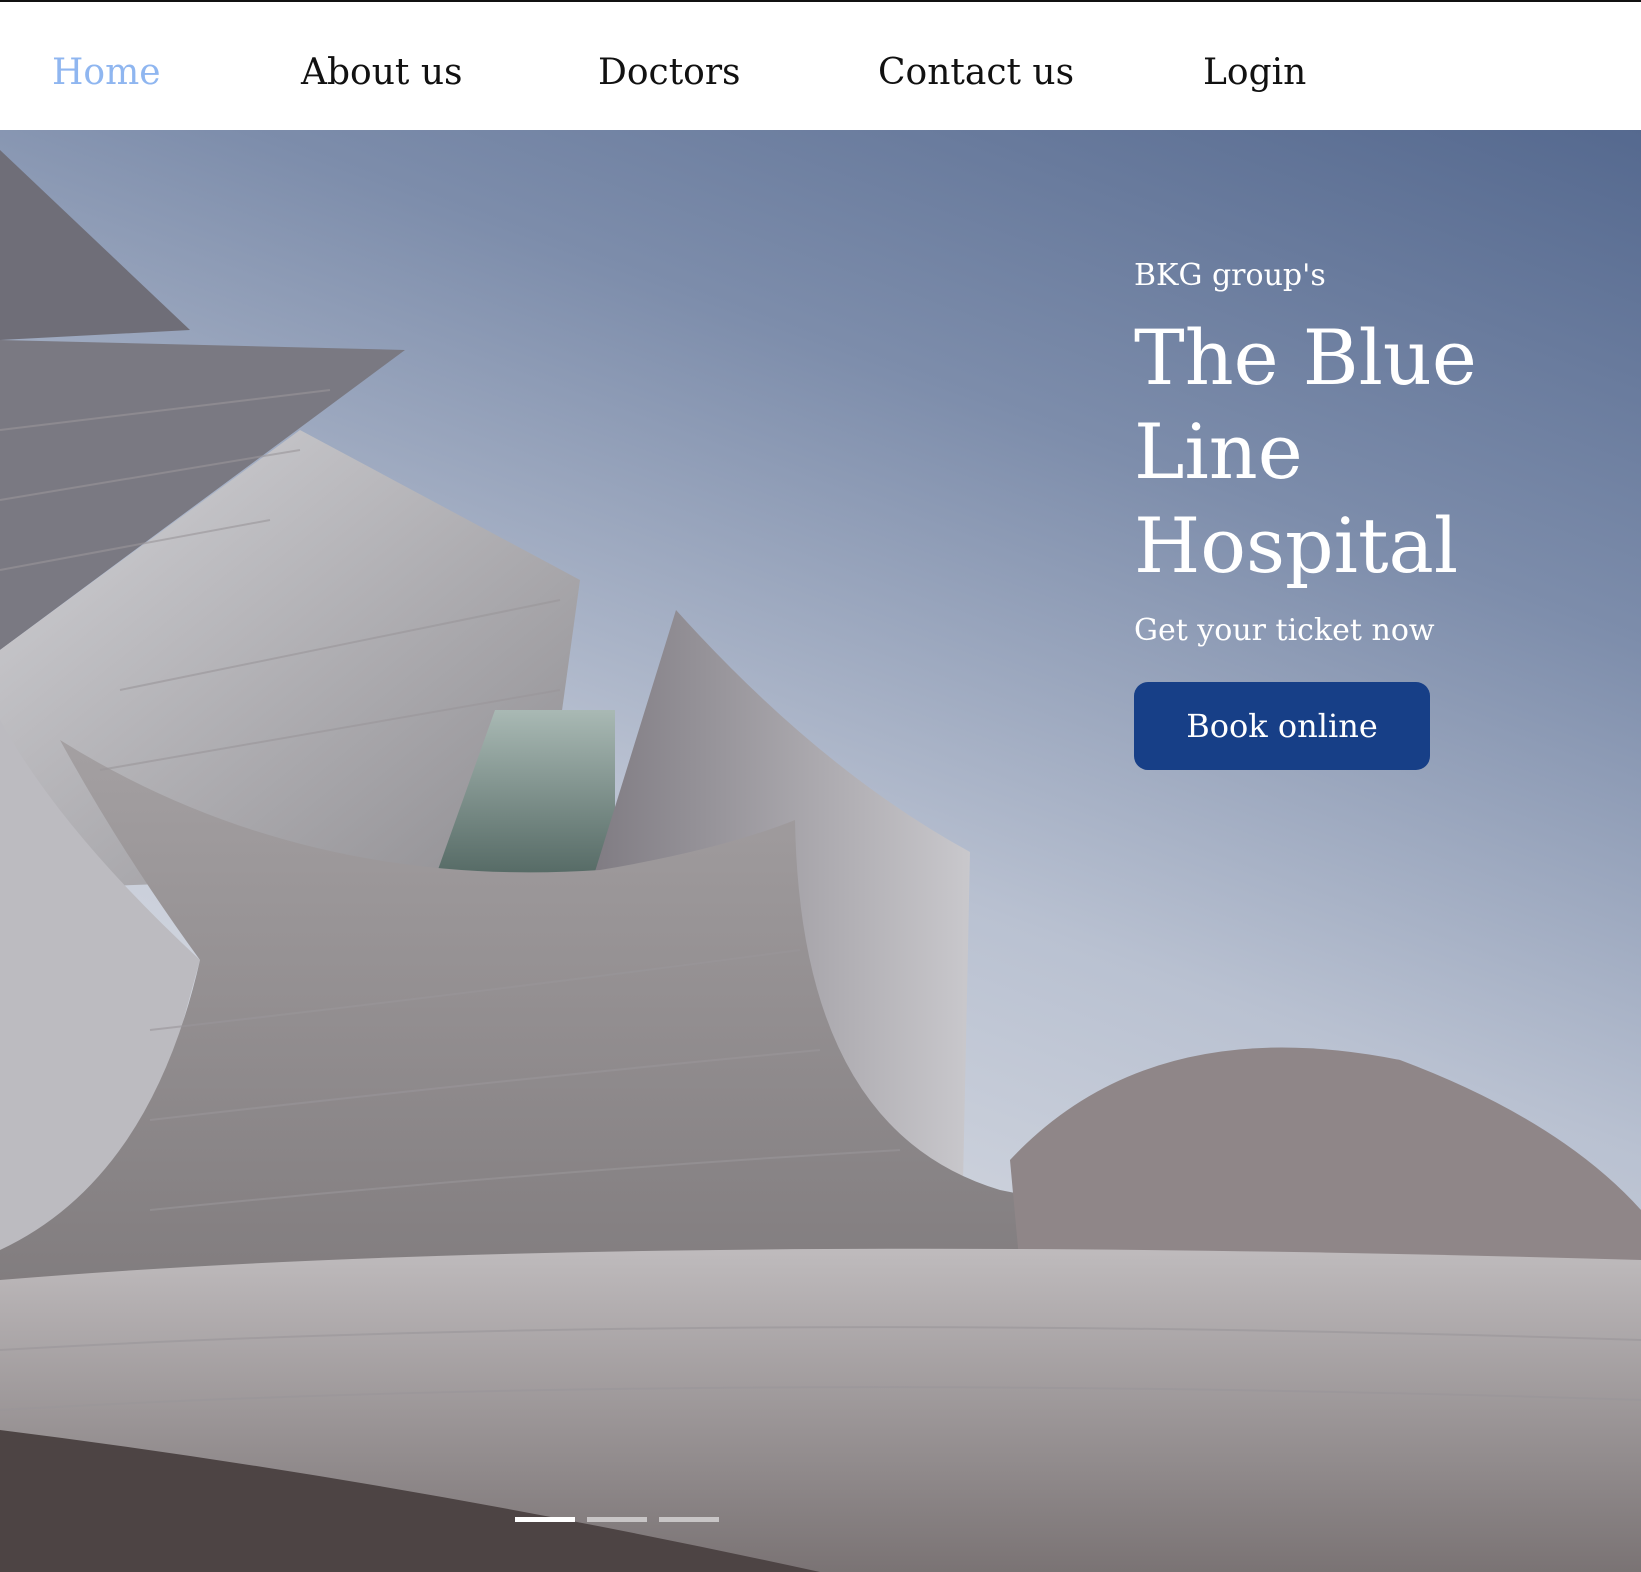 This screenshot has width=1641, height=1572. What do you see at coordinates (1254, 72) in the screenshot?
I see `nav-login-link: Login` at bounding box center [1254, 72].